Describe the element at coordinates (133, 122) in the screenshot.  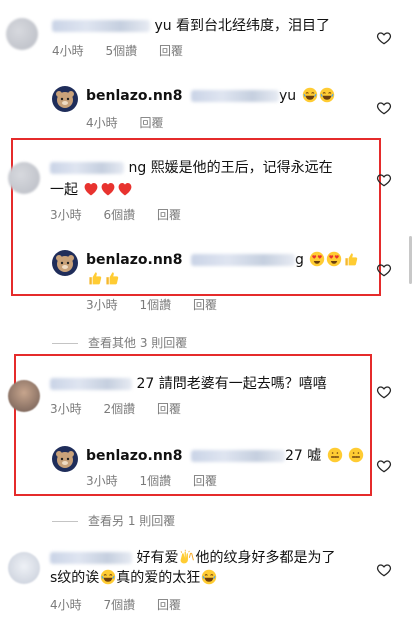
I see `reply-meta: 4小時 回覆` at that location.